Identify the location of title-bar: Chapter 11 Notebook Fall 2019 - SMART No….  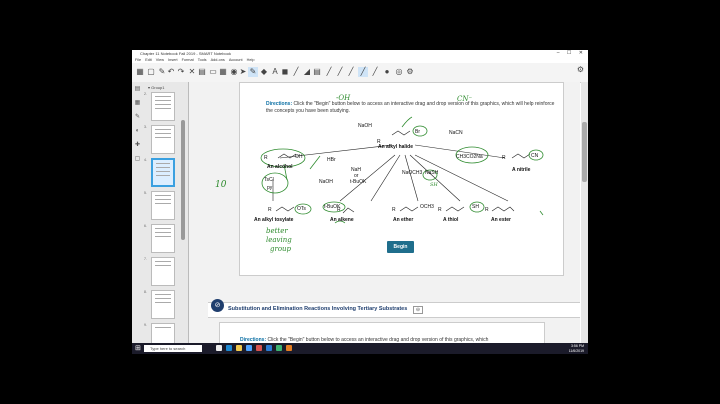
(360, 53).